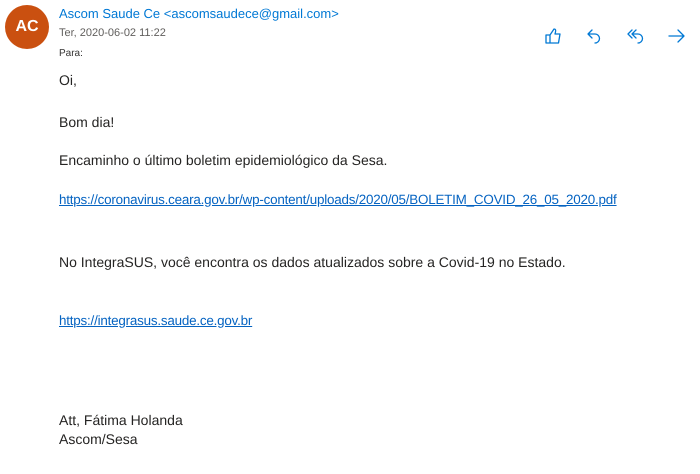  What do you see at coordinates (312, 261) in the screenshot?
I see `body-text: No IntegraSUS, você encontra os dados atualizados sobre a Covid-19 no Estado.` at bounding box center [312, 261].